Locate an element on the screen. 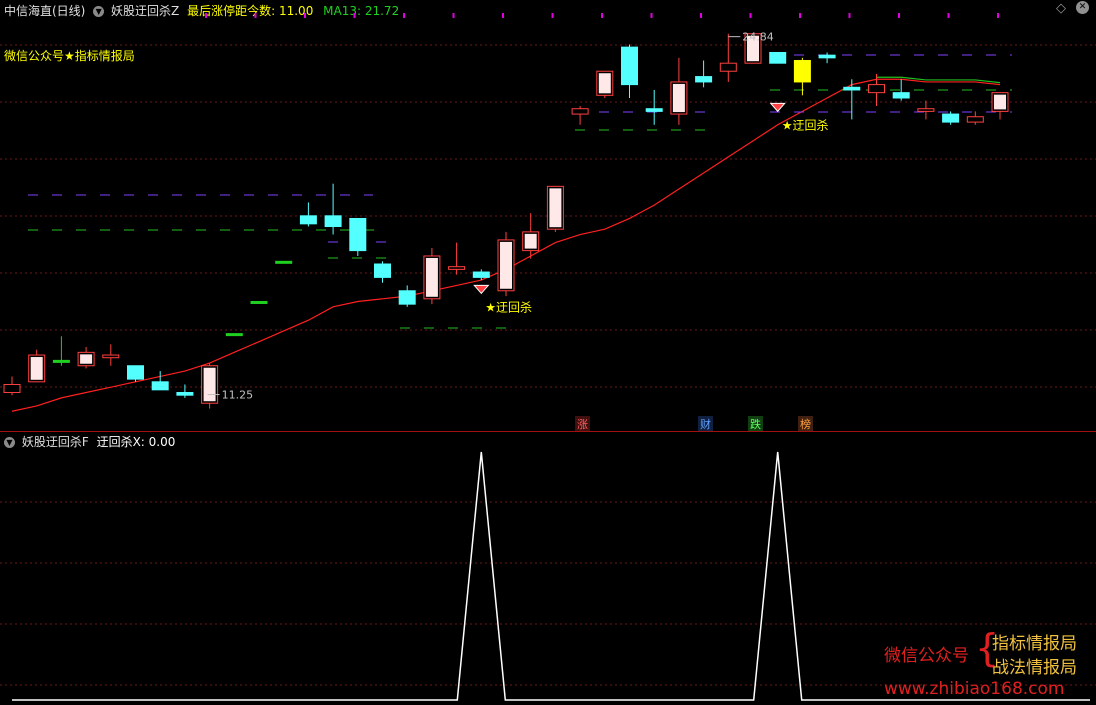 Image resolution: width=1096 pixels, height=705 pixels. badge-rank: 榜 is located at coordinates (805, 424).